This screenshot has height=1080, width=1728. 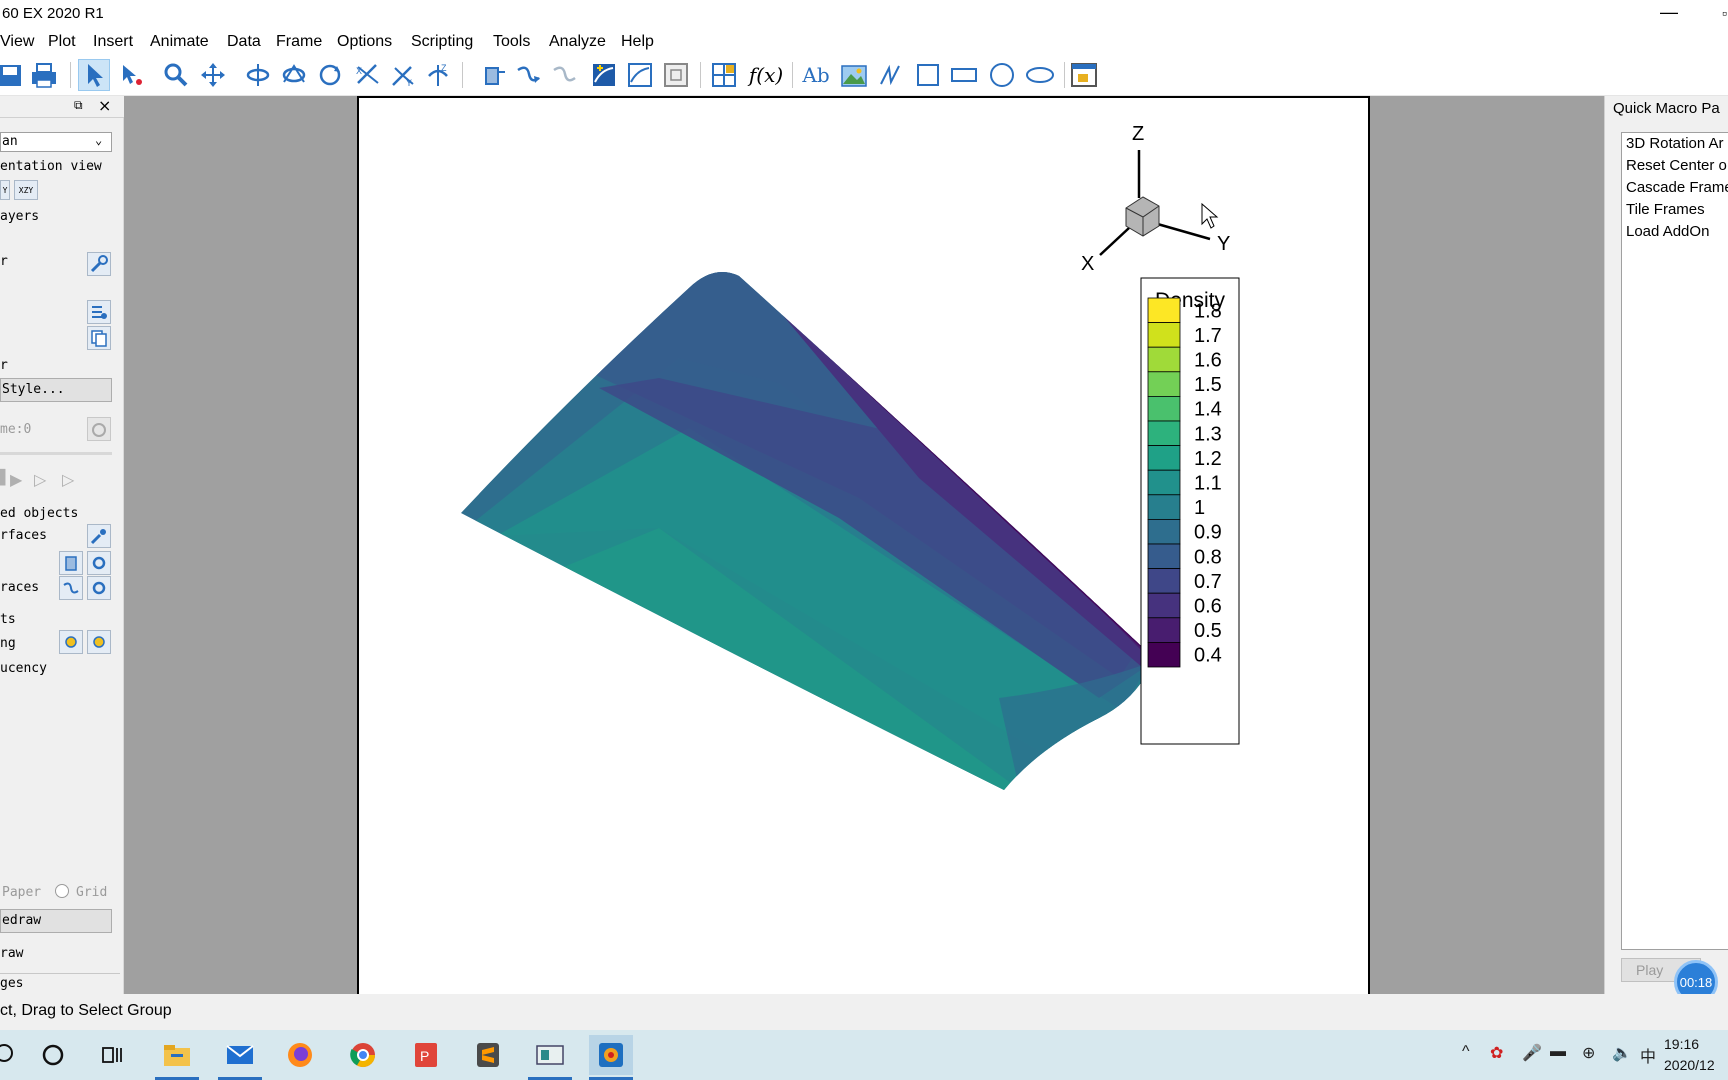 What do you see at coordinates (44, 75) in the screenshot?
I see `print-icon` at bounding box center [44, 75].